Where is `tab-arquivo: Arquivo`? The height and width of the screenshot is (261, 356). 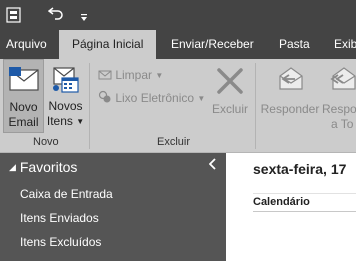 tab-arquivo: Arquivo is located at coordinates (26, 44).